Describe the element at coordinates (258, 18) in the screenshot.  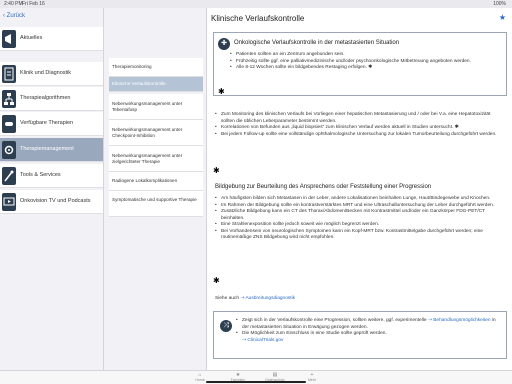
I see `page-title: Klinische Verlaufskontrolle` at that location.